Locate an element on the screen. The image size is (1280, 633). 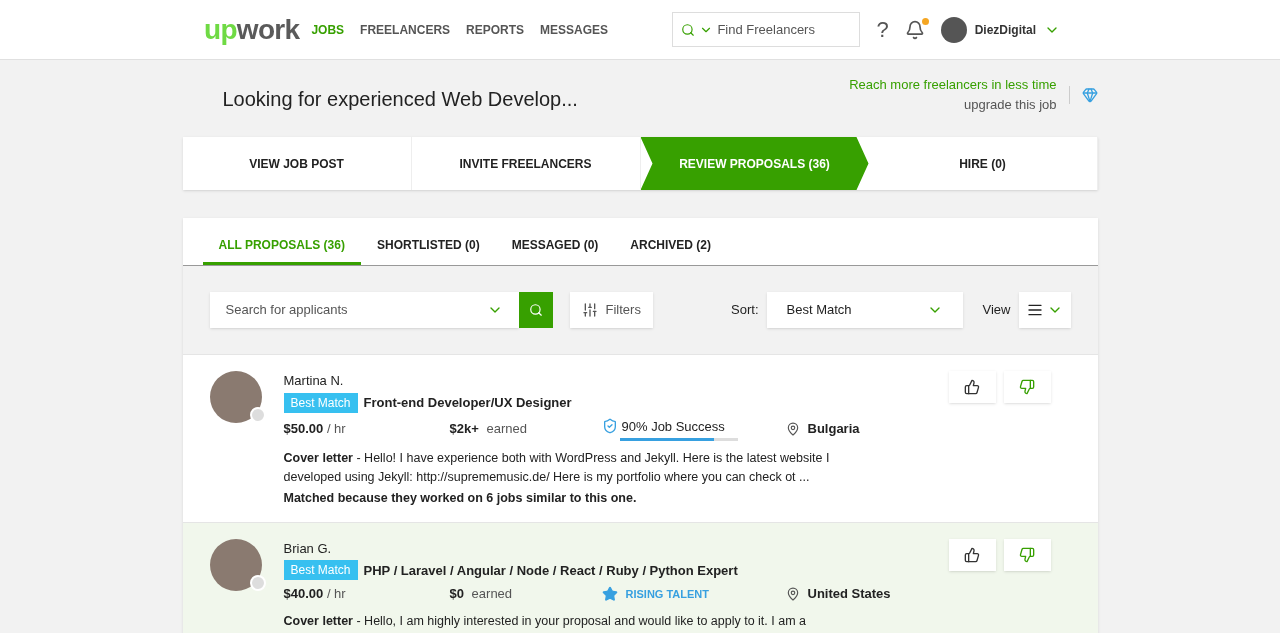
freelancer-name: Brian G. is located at coordinates (616, 548).